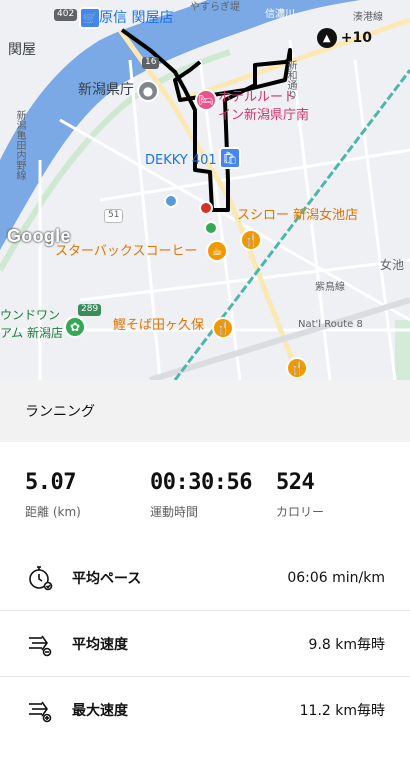 Image resolution: width=410 pixels, height=760 pixels. What do you see at coordinates (60, 412) in the screenshot?
I see `activity-title: ランニング` at bounding box center [60, 412].